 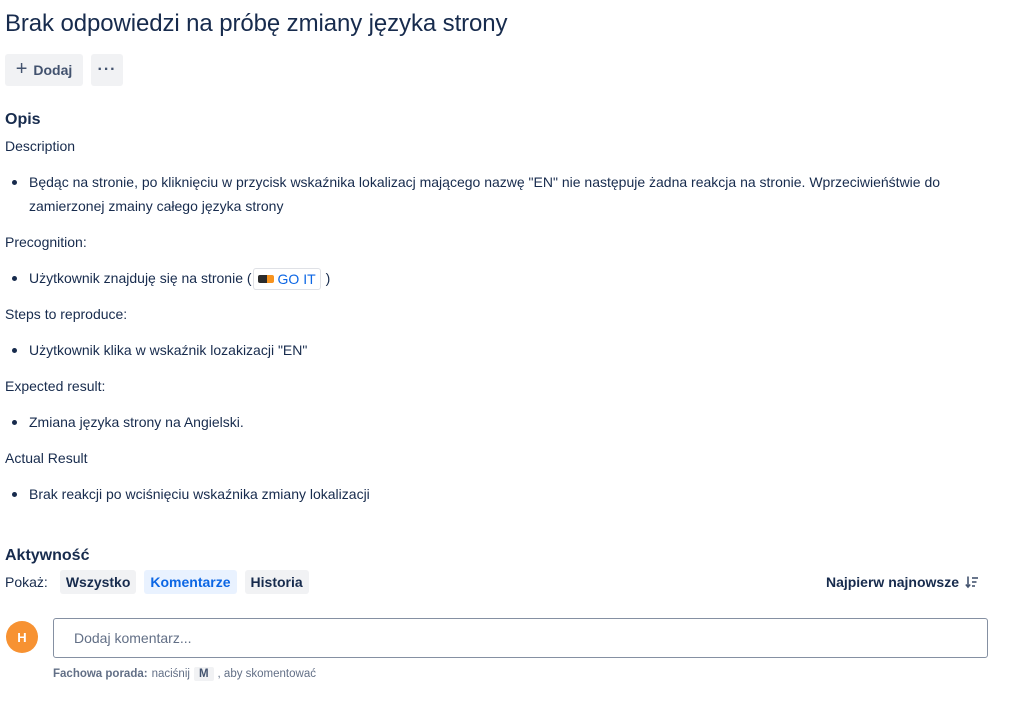 What do you see at coordinates (46, 242) in the screenshot?
I see `precondition-label: Precognition:` at bounding box center [46, 242].